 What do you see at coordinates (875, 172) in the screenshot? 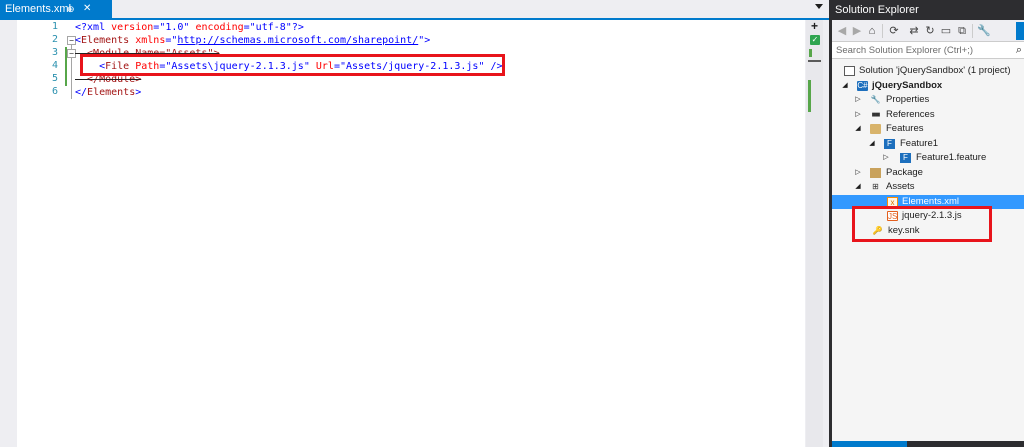
I see `package-icon` at bounding box center [875, 172].